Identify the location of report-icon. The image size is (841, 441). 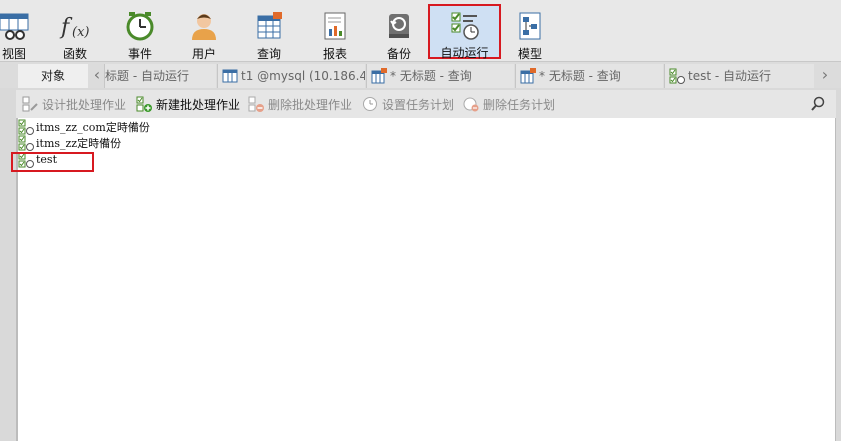
(335, 25).